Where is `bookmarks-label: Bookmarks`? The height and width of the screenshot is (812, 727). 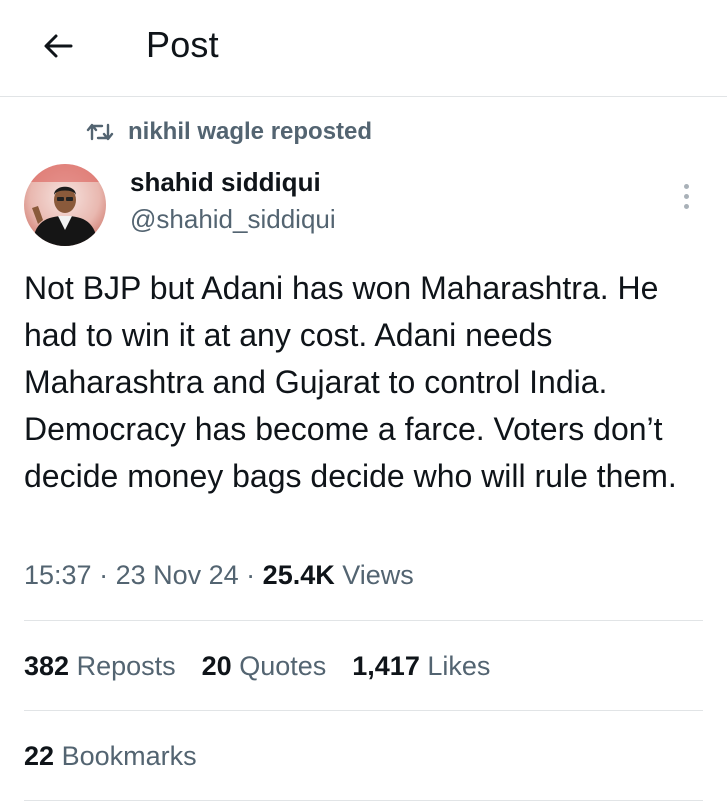 bookmarks-label: Bookmarks is located at coordinates (129, 756).